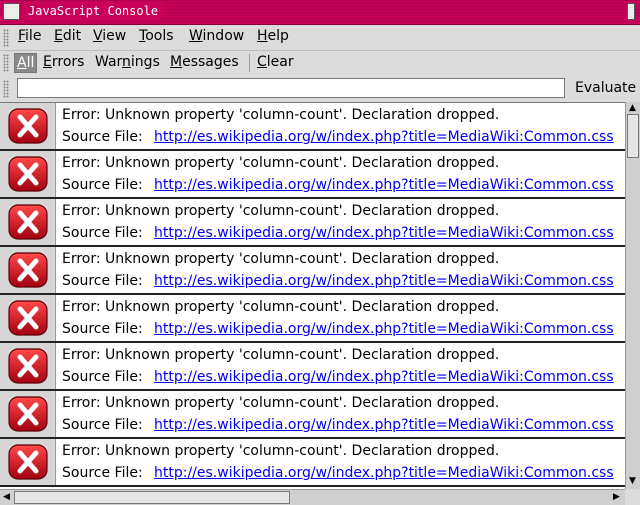 This screenshot has height=505, width=640. Describe the element at coordinates (204, 62) in the screenshot. I see `filter-messages: Messages` at that location.